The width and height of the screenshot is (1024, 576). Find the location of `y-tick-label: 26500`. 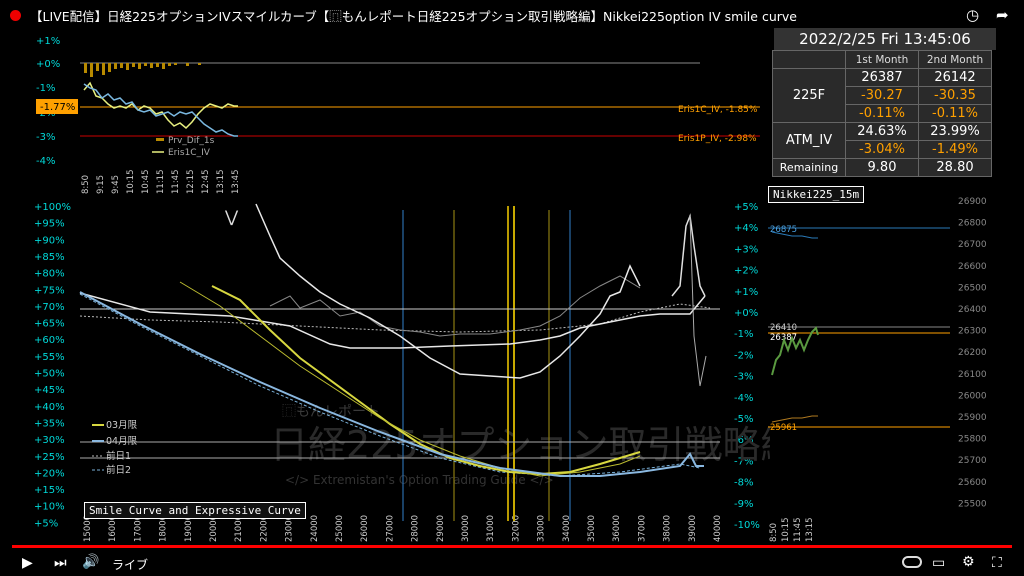

y-tick-label: 26500 is located at coordinates (972, 288).